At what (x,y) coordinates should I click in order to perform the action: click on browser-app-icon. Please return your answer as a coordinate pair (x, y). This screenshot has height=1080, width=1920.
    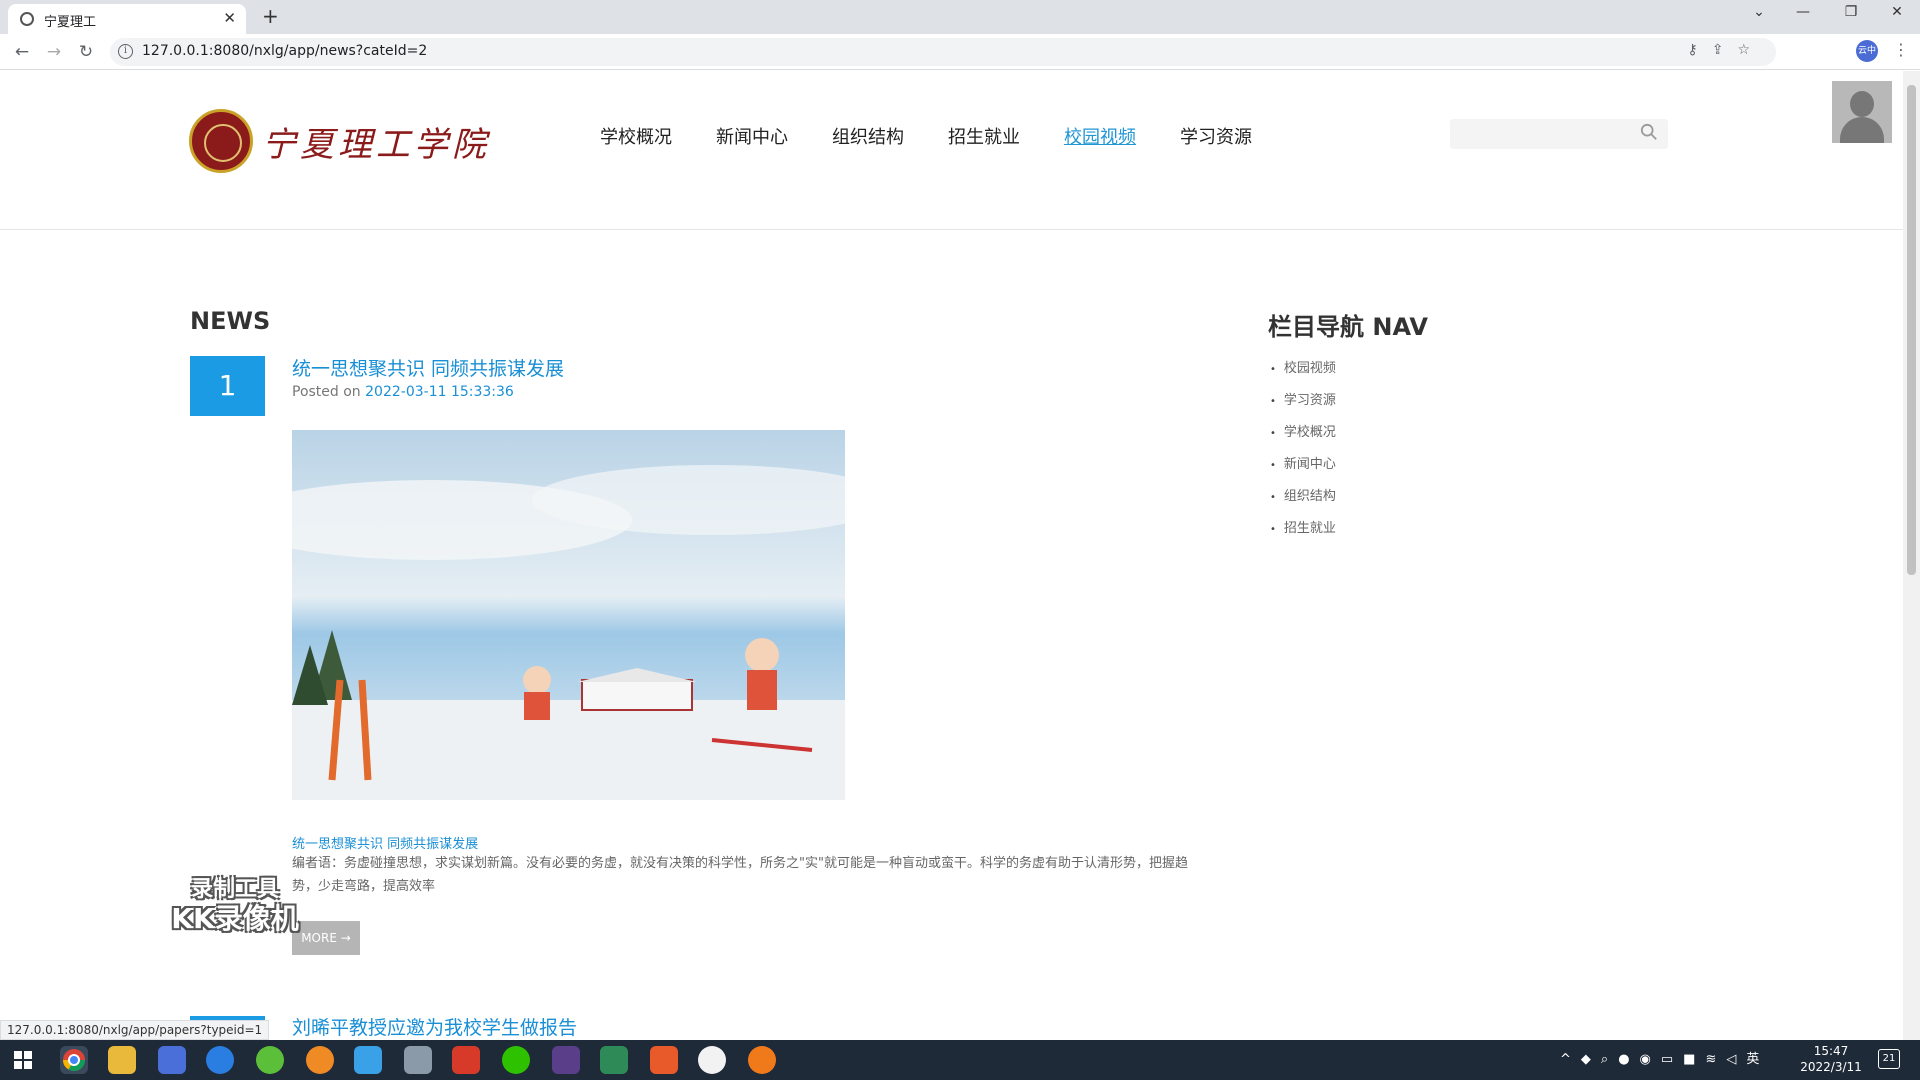
    Looking at the image, I should click on (220, 1060).